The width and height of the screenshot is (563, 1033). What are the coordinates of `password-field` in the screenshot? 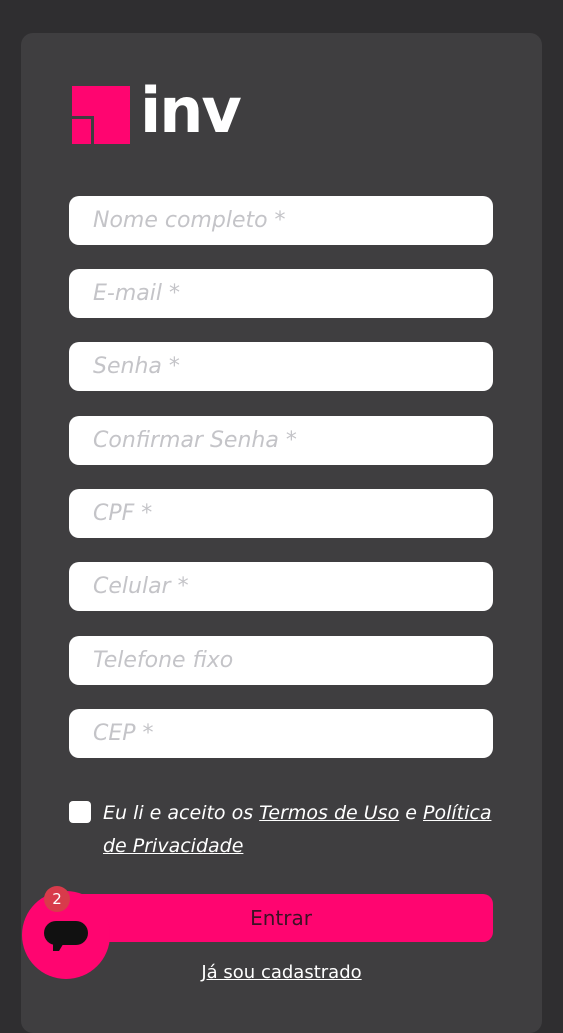 It's located at (281, 366).